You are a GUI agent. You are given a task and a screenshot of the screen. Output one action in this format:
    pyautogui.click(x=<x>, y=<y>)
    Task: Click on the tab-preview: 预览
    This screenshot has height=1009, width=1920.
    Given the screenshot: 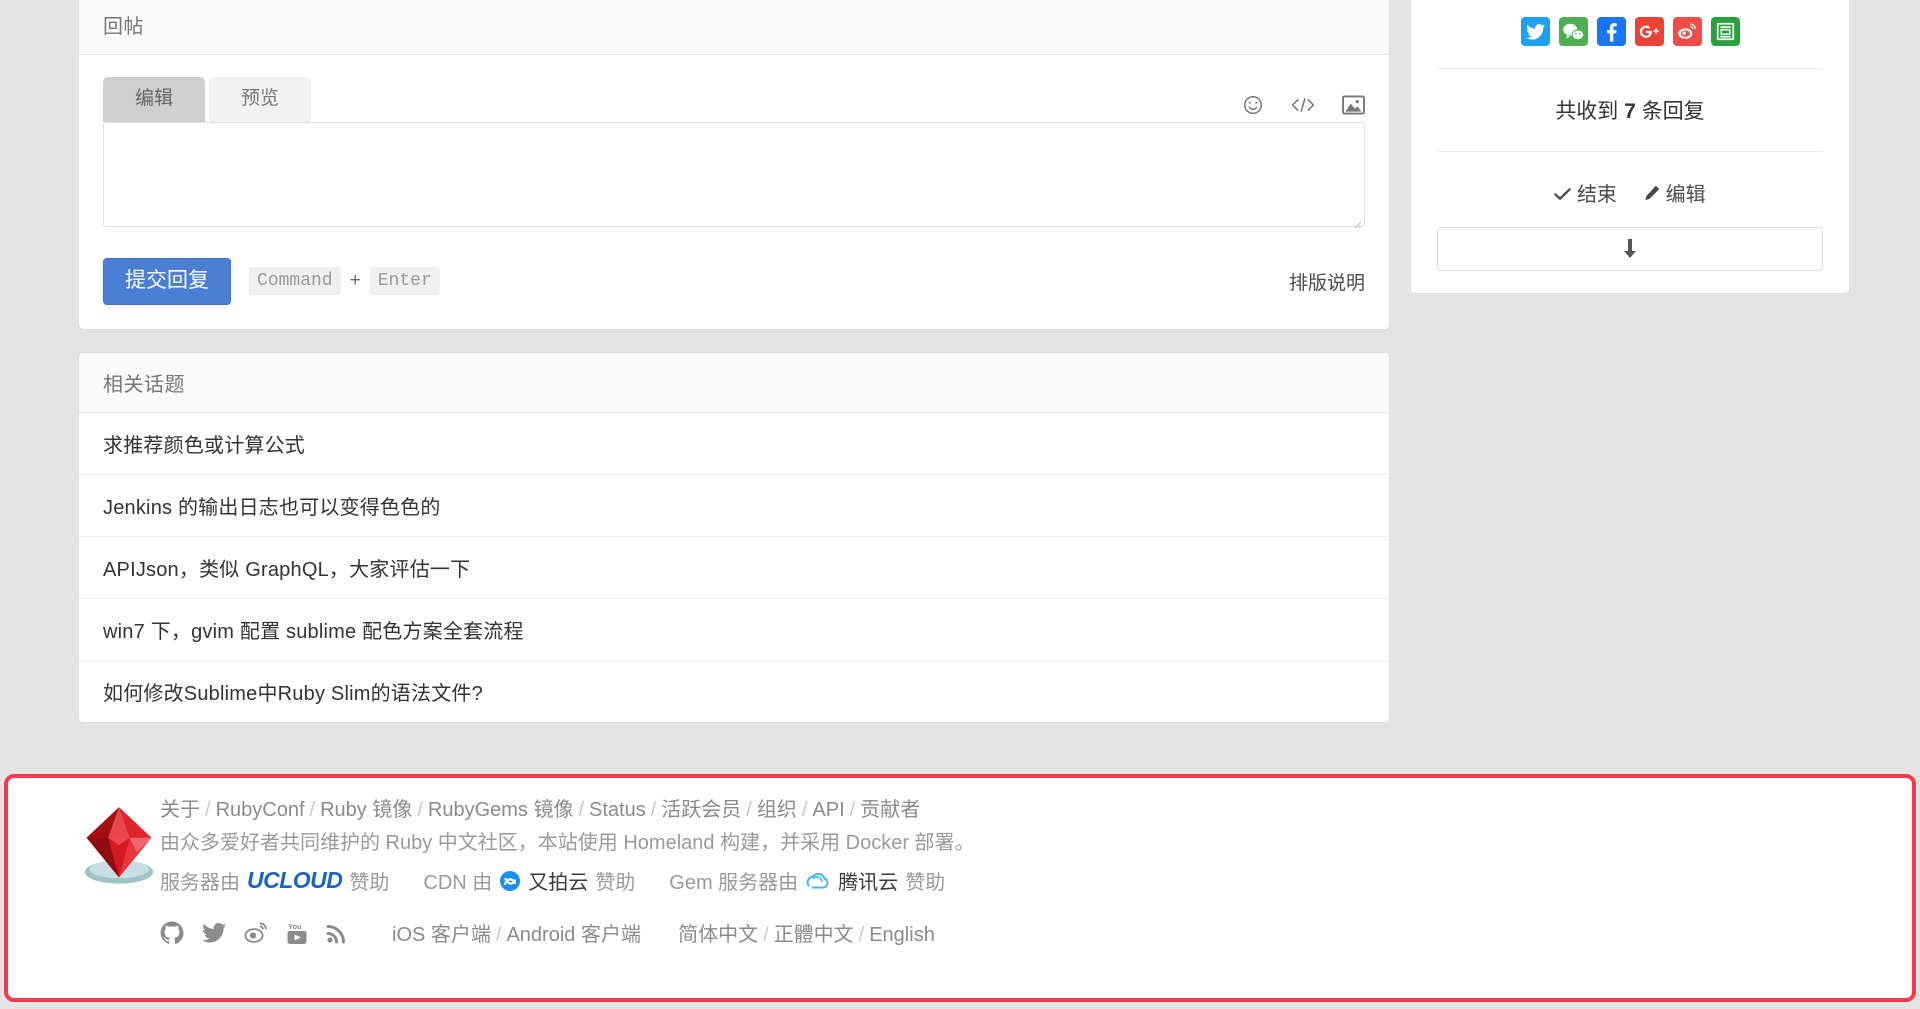 What is the action you would take?
    pyautogui.click(x=260, y=99)
    